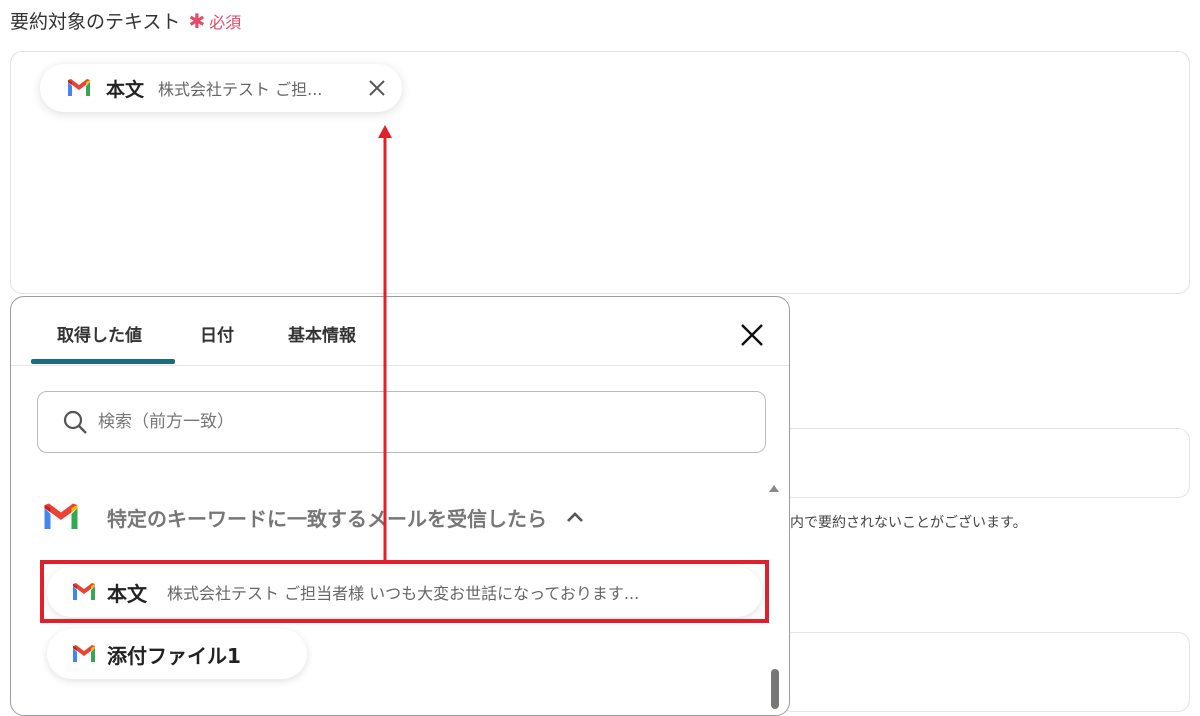 This screenshot has width=1200, height=716. Describe the element at coordinates (174, 655) in the screenshot. I see `item-key: 添付ファイル1` at that location.